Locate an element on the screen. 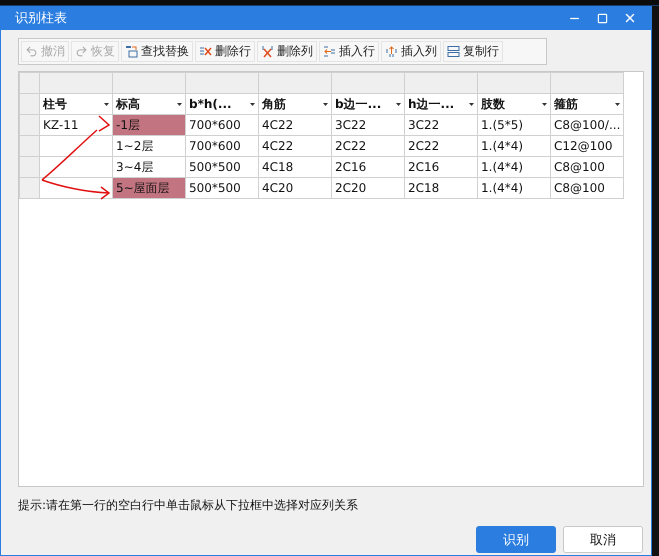 The image size is (659, 556). hint-text: 提示:请在第一行的空白行中单击鼠标从下拉框中选择对应列关系 is located at coordinates (189, 505).